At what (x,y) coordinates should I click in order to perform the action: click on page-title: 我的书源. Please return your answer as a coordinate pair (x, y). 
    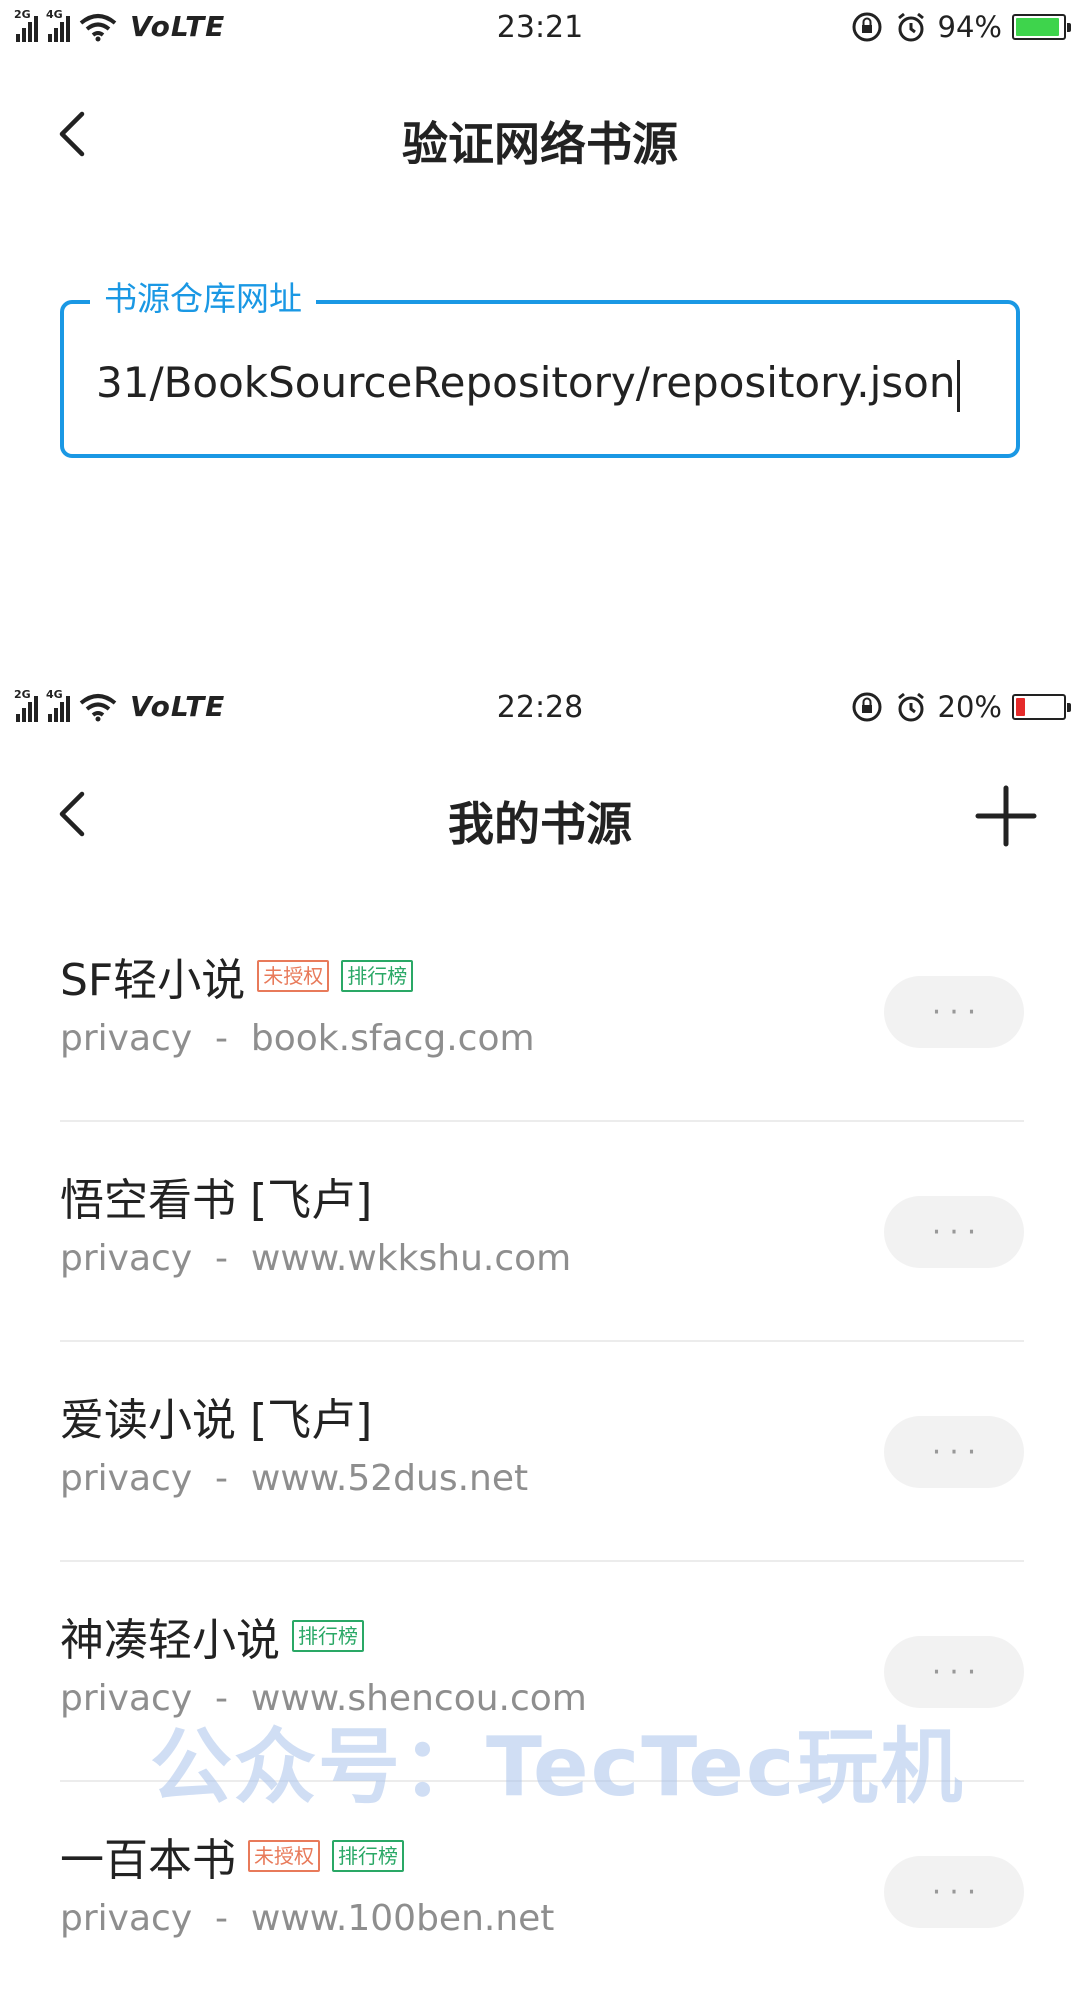
    Looking at the image, I should click on (540, 824).